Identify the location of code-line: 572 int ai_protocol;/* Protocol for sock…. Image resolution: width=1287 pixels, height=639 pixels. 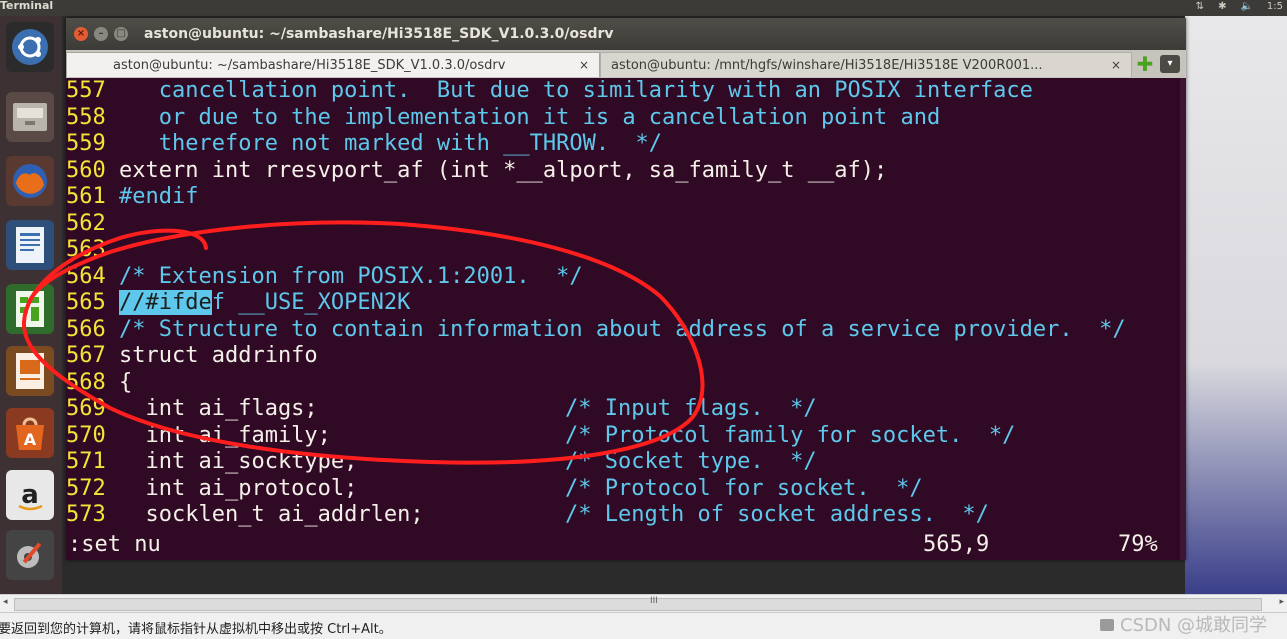
(494, 488).